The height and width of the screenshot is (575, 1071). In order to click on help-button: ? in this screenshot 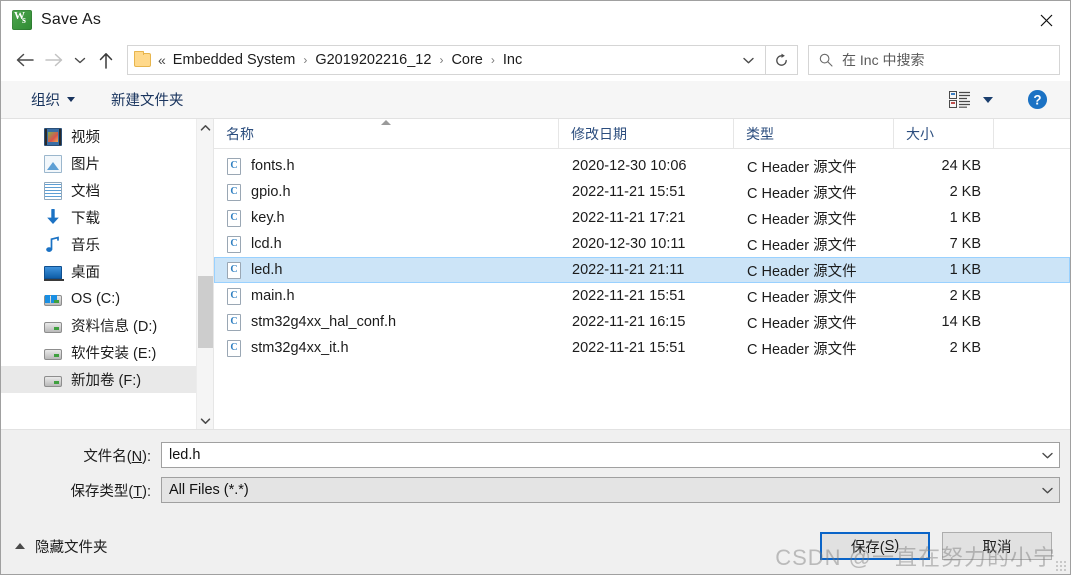, I will do `click(1037, 99)`.